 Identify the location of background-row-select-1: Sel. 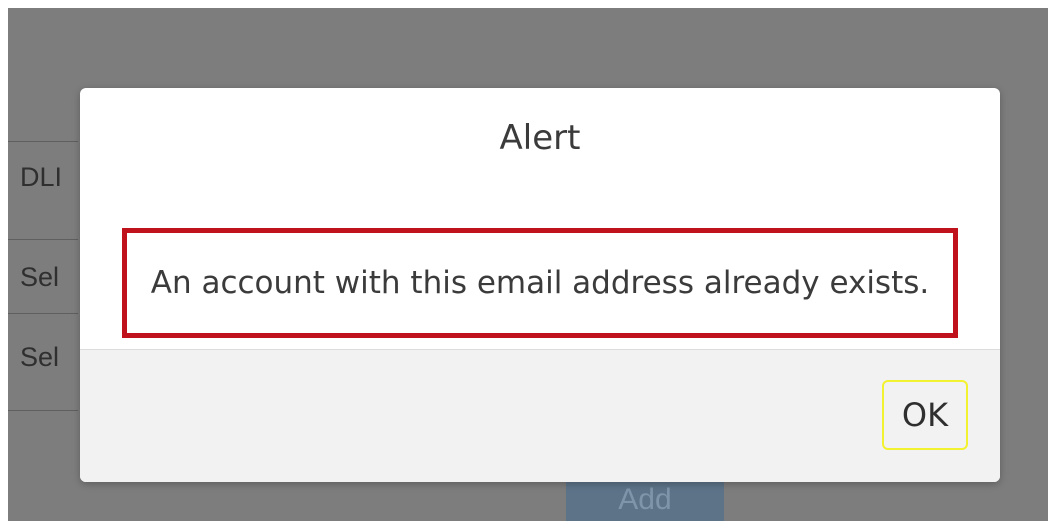
(43, 276).